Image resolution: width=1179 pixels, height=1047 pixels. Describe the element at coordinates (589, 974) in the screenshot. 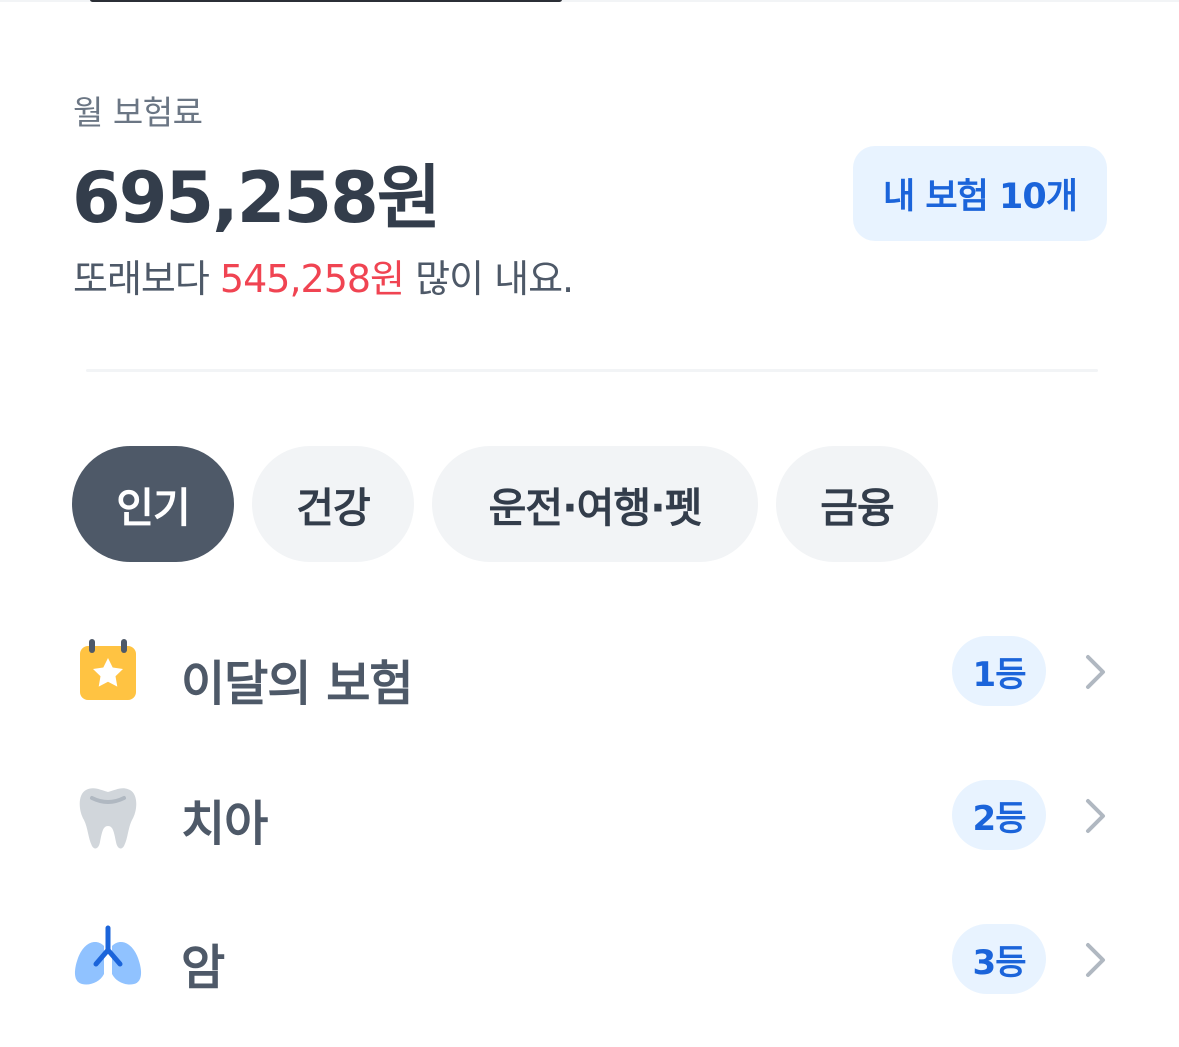

I see `ranking-row-cancer: 암 3등` at that location.